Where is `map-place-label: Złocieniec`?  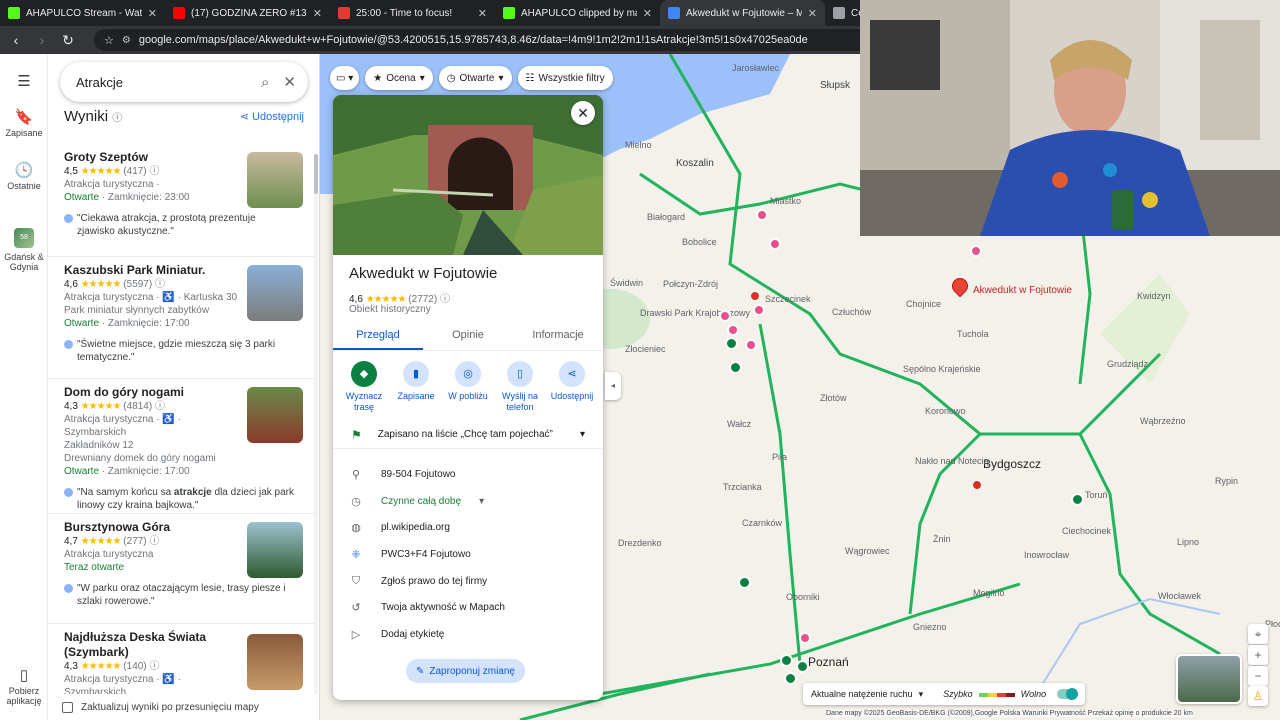 map-place-label: Złocieniec is located at coordinates (645, 349).